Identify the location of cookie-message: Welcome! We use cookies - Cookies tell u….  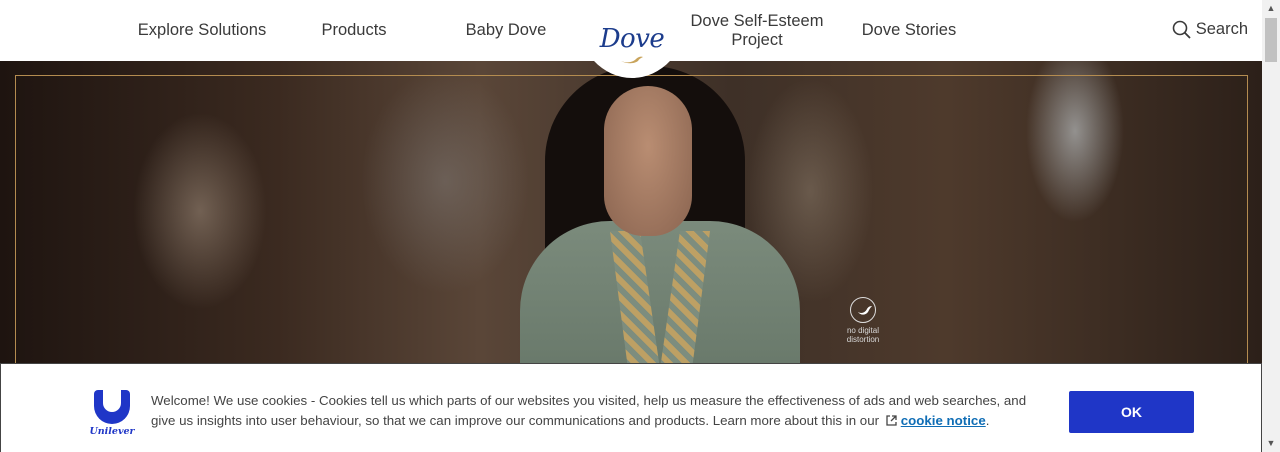
(591, 410).